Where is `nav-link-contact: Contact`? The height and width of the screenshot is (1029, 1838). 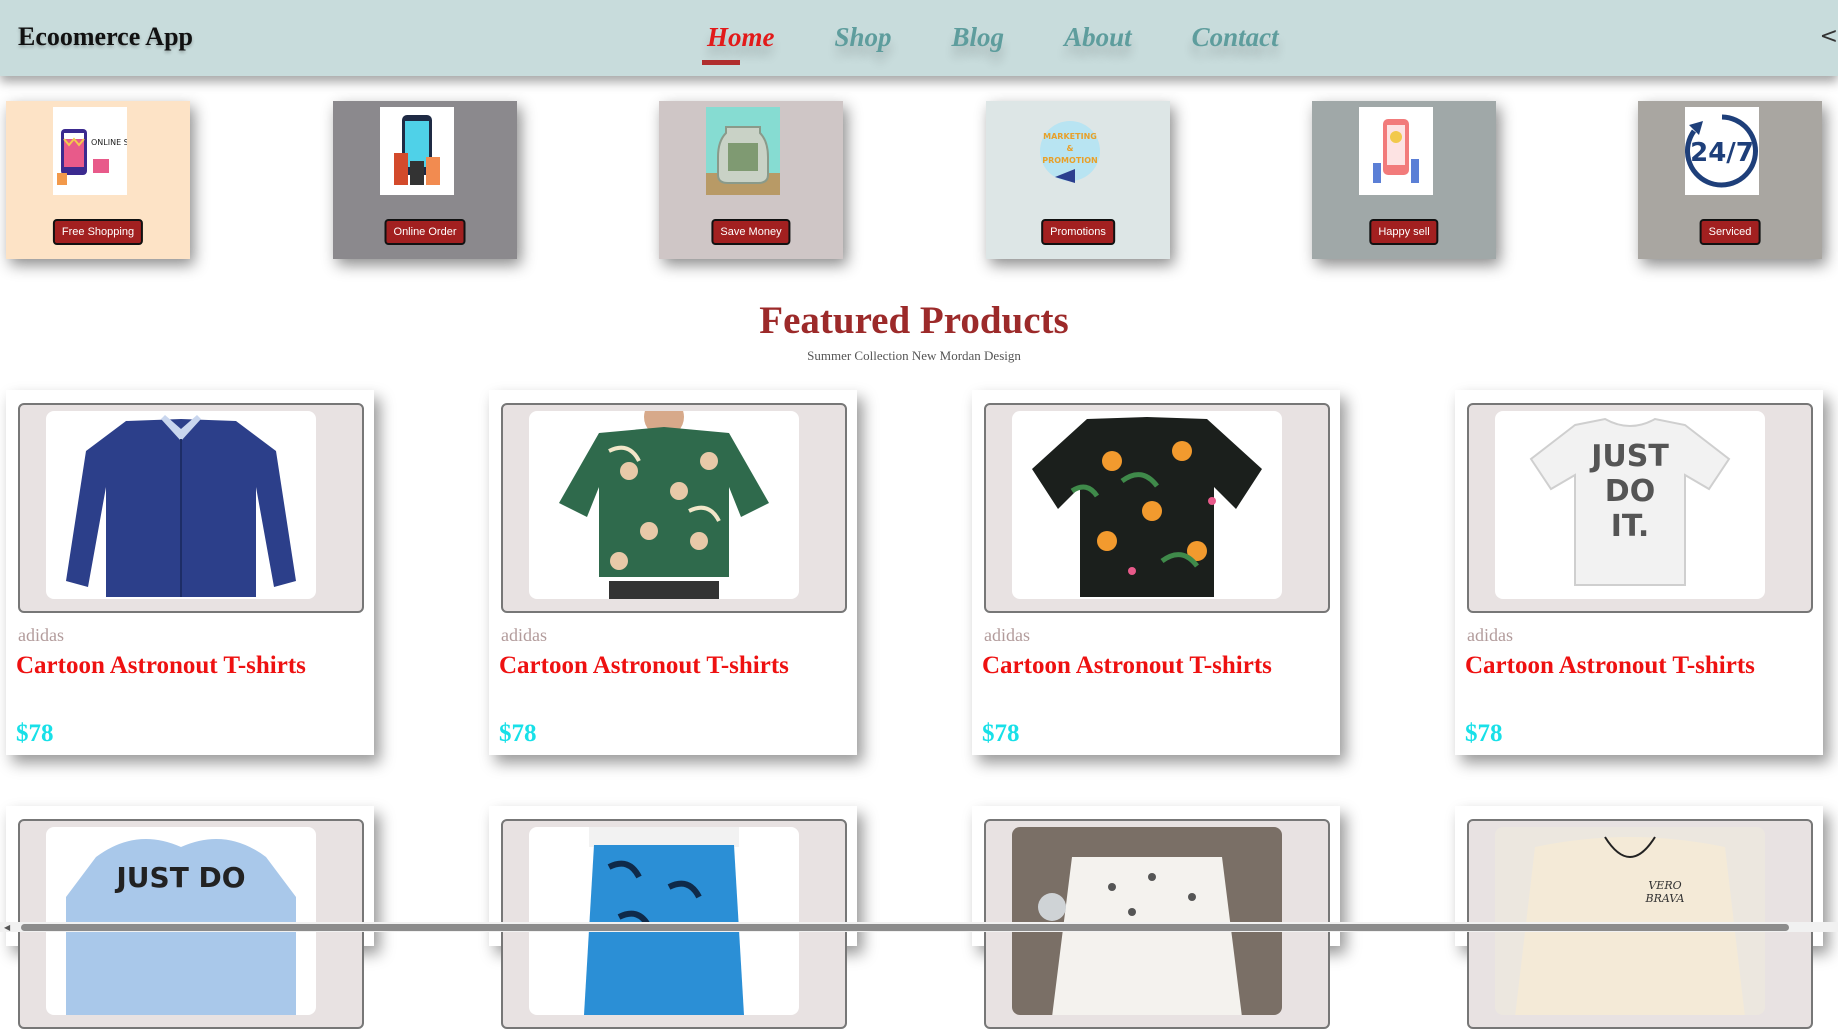 nav-link-contact: Contact is located at coordinates (1235, 37).